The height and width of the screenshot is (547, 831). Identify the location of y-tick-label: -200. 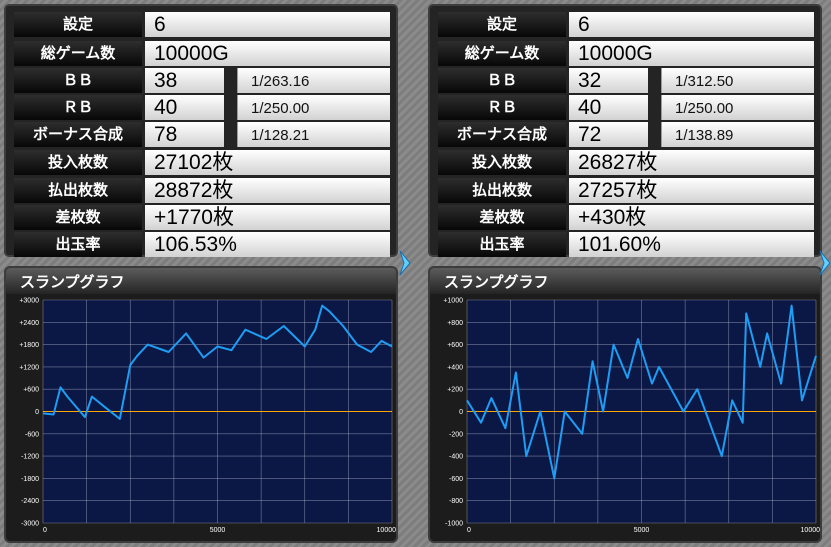
(456, 434).